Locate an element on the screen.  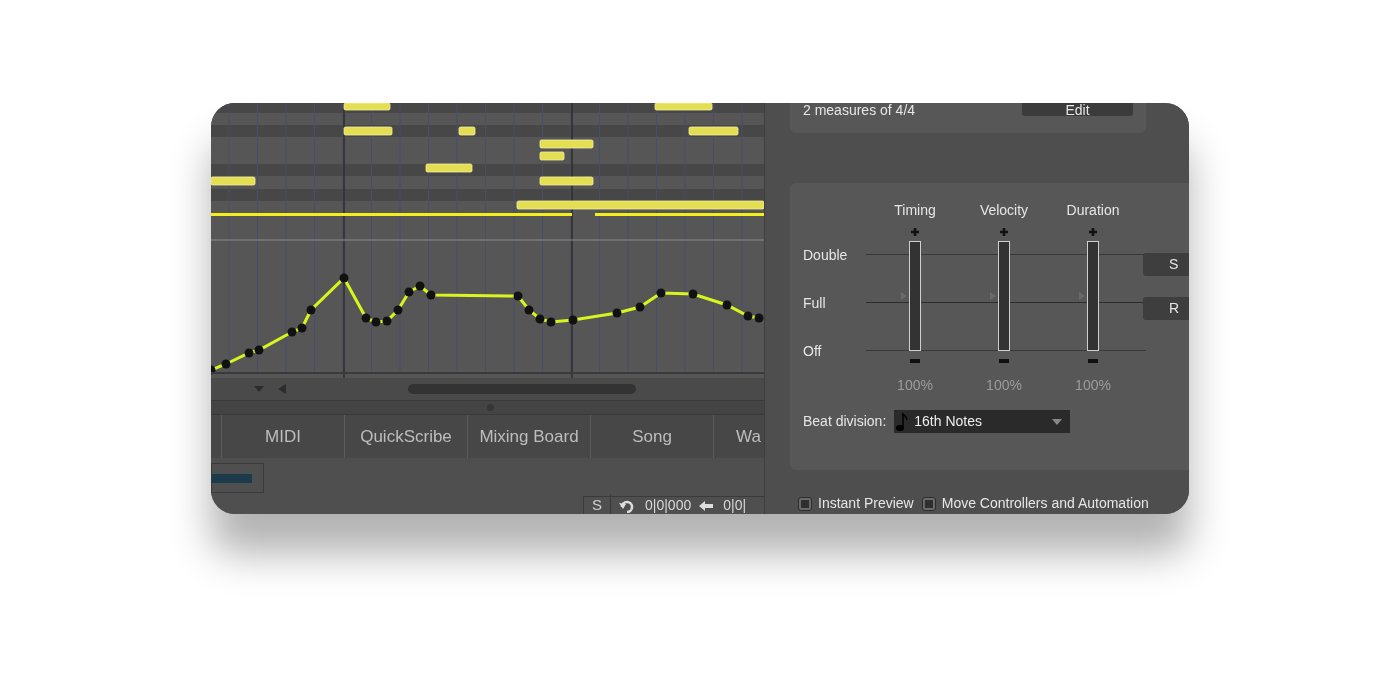
checkbox-label: Instant Preview is located at coordinates (866, 503).